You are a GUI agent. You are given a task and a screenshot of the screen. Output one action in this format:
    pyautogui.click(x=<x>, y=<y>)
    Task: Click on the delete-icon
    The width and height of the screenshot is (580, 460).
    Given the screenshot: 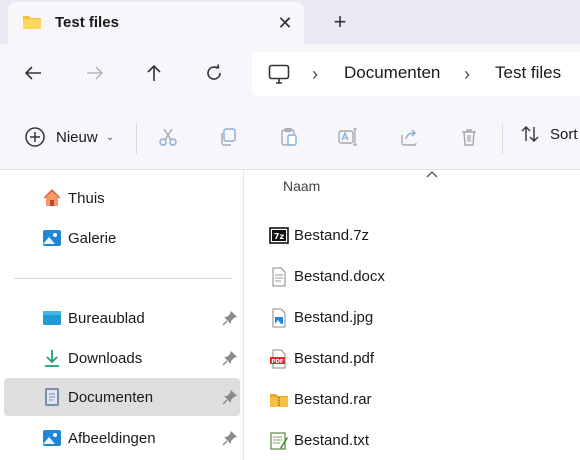 What is the action you would take?
    pyautogui.click(x=469, y=137)
    